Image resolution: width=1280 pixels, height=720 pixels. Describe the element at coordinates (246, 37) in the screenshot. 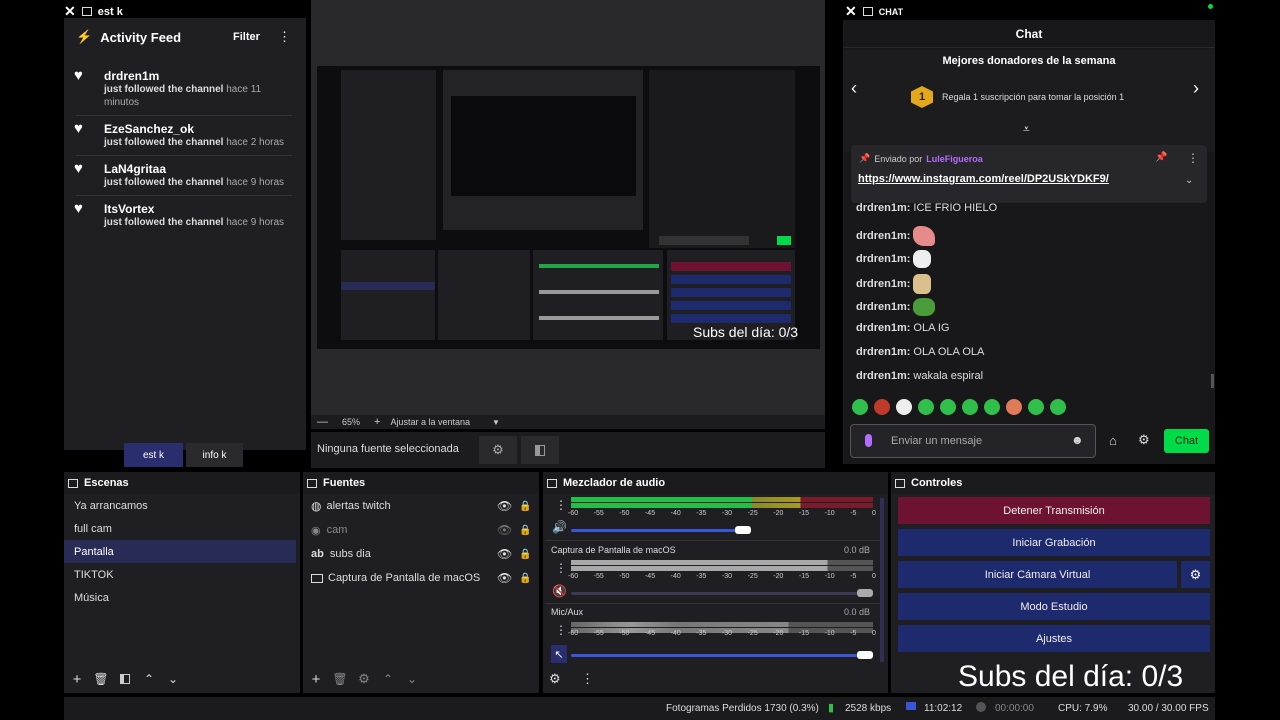

I see `filter-button: Filter` at that location.